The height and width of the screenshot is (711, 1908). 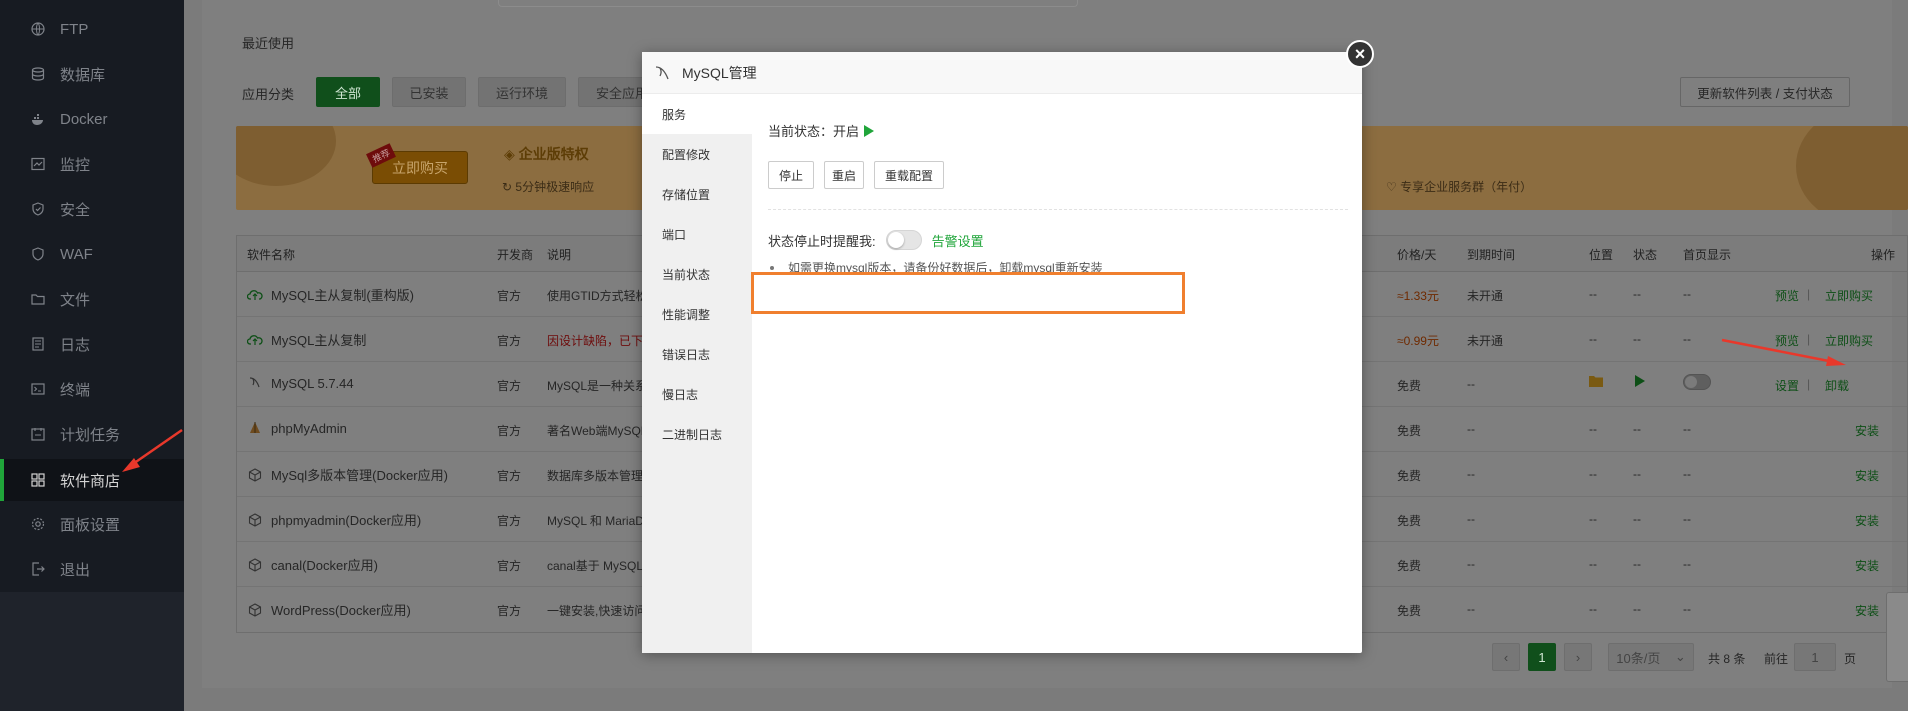 What do you see at coordinates (663, 73) in the screenshot?
I see `mysql-dolphin-icon` at bounding box center [663, 73].